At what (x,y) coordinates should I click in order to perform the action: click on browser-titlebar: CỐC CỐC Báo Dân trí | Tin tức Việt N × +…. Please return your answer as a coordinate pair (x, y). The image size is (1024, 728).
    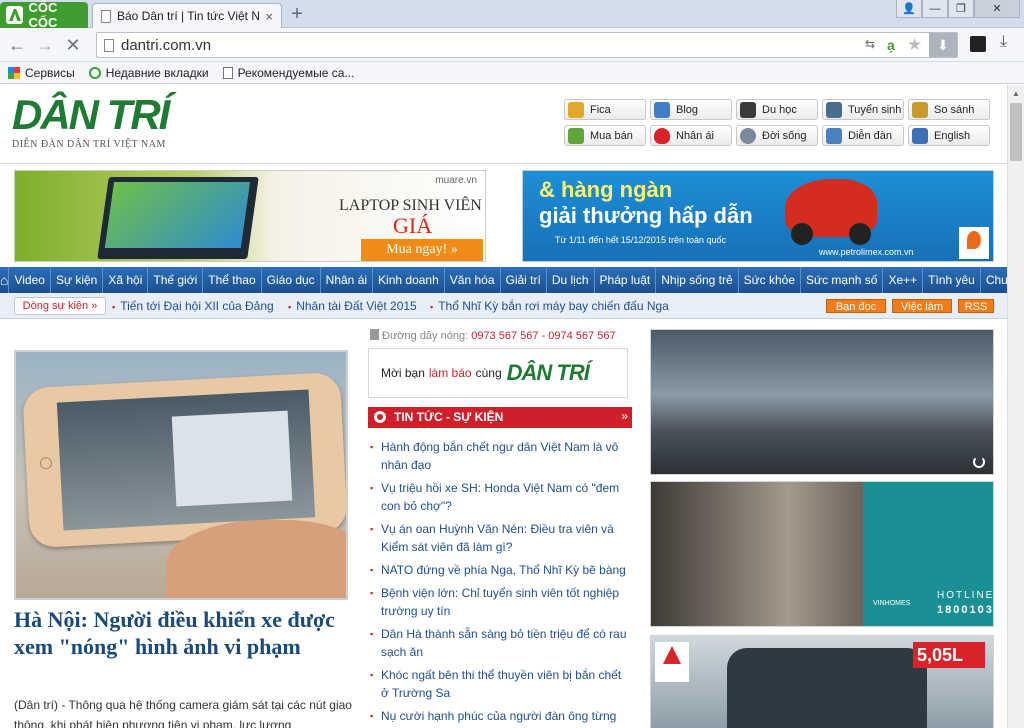
    Looking at the image, I should click on (512, 15).